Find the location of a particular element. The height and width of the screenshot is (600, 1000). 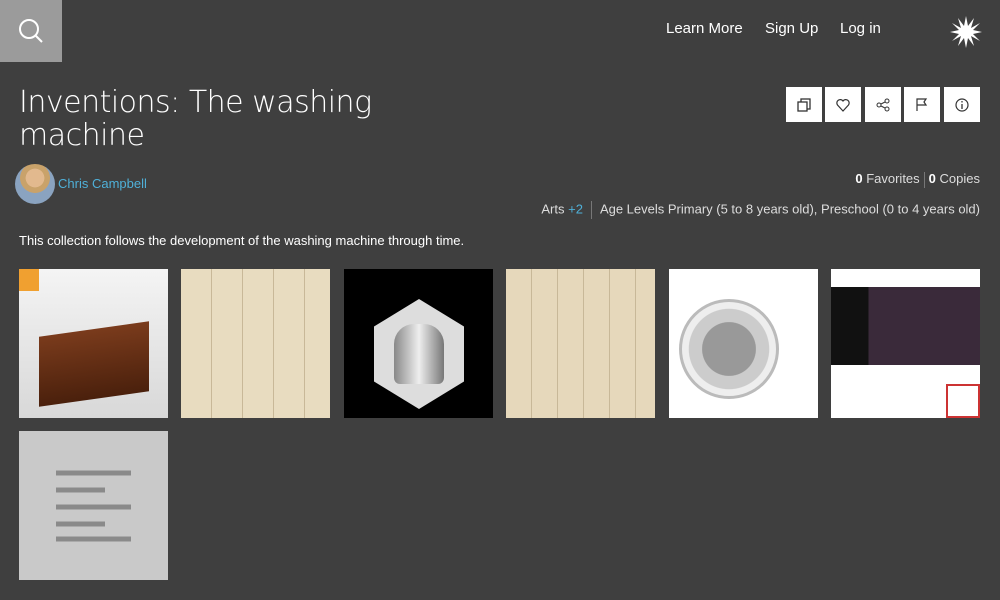

favorite-button is located at coordinates (843, 104).